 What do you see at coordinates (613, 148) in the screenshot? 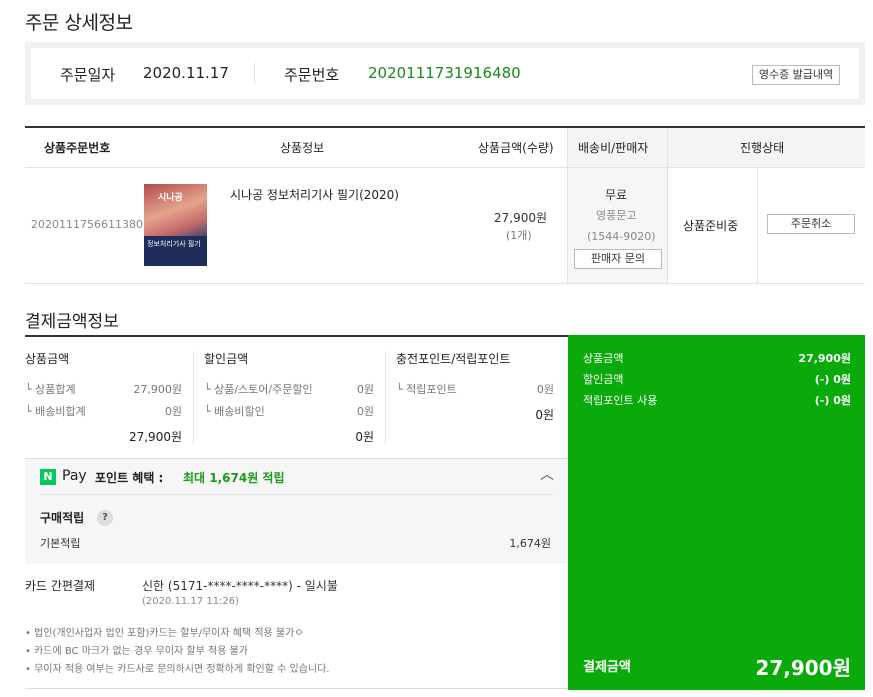
I see `column-header-ship-seller: 배송비/판매자` at bounding box center [613, 148].